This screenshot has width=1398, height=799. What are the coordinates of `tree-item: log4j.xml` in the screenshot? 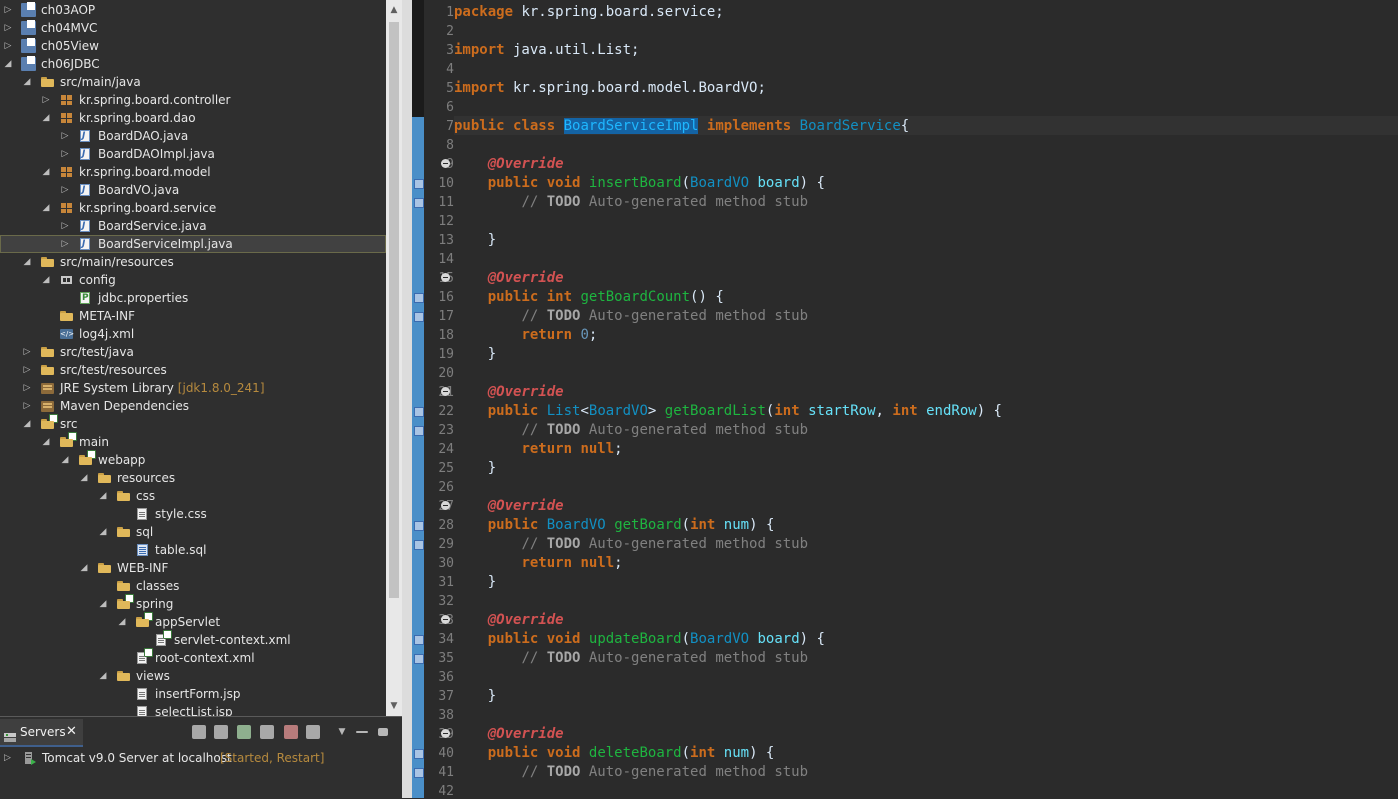 It's located at (193, 334).